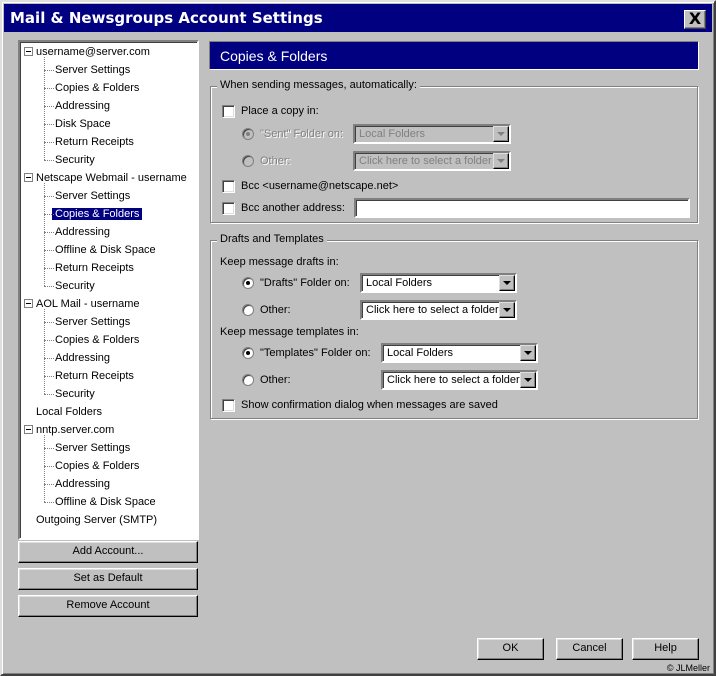 This screenshot has height=676, width=716. I want to click on tree-item-label: Local Folders, so click(69, 412).